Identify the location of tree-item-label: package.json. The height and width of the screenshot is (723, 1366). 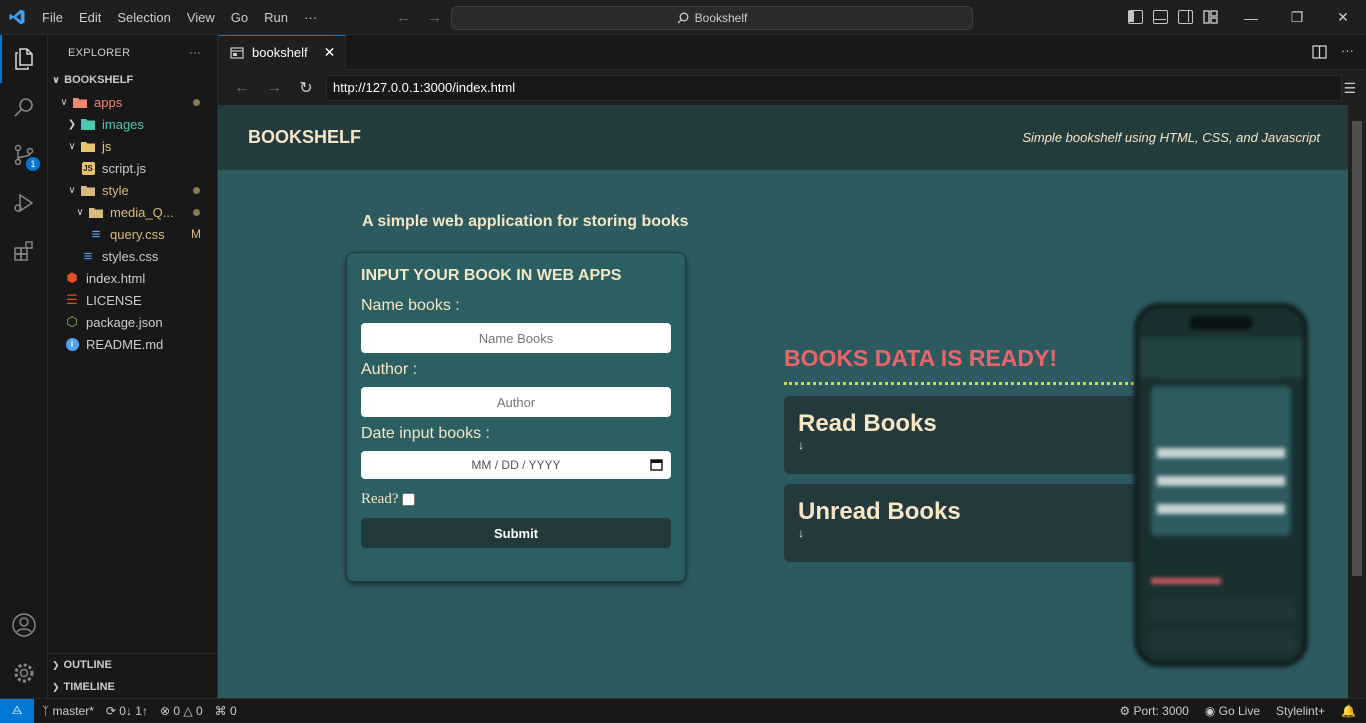
(124, 322).